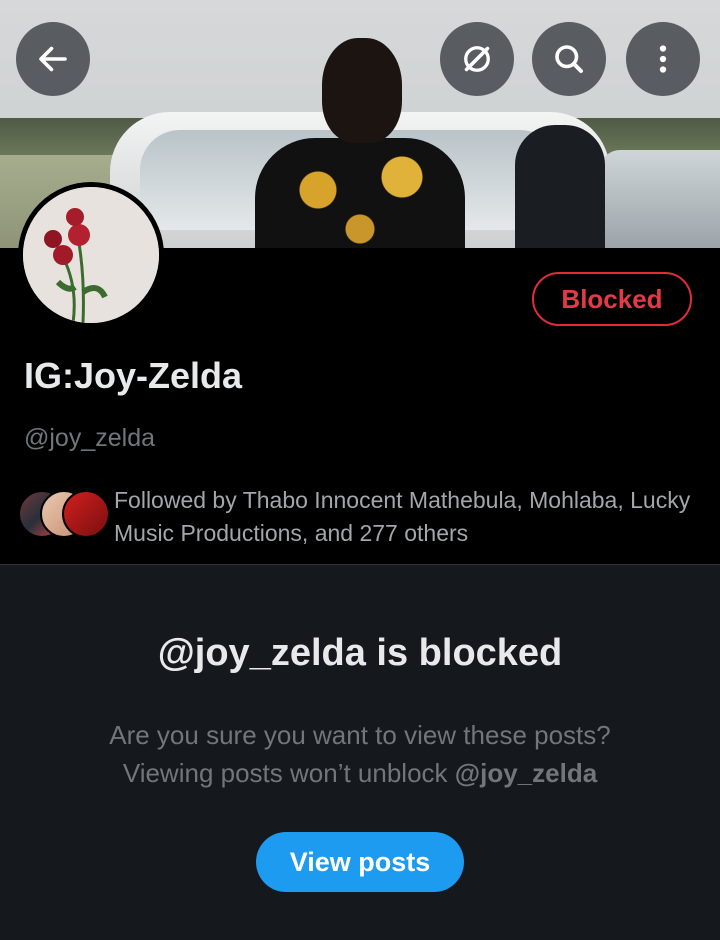  What do you see at coordinates (133, 375) in the screenshot?
I see `profile-display-name: IG:Joy-Zelda` at bounding box center [133, 375].